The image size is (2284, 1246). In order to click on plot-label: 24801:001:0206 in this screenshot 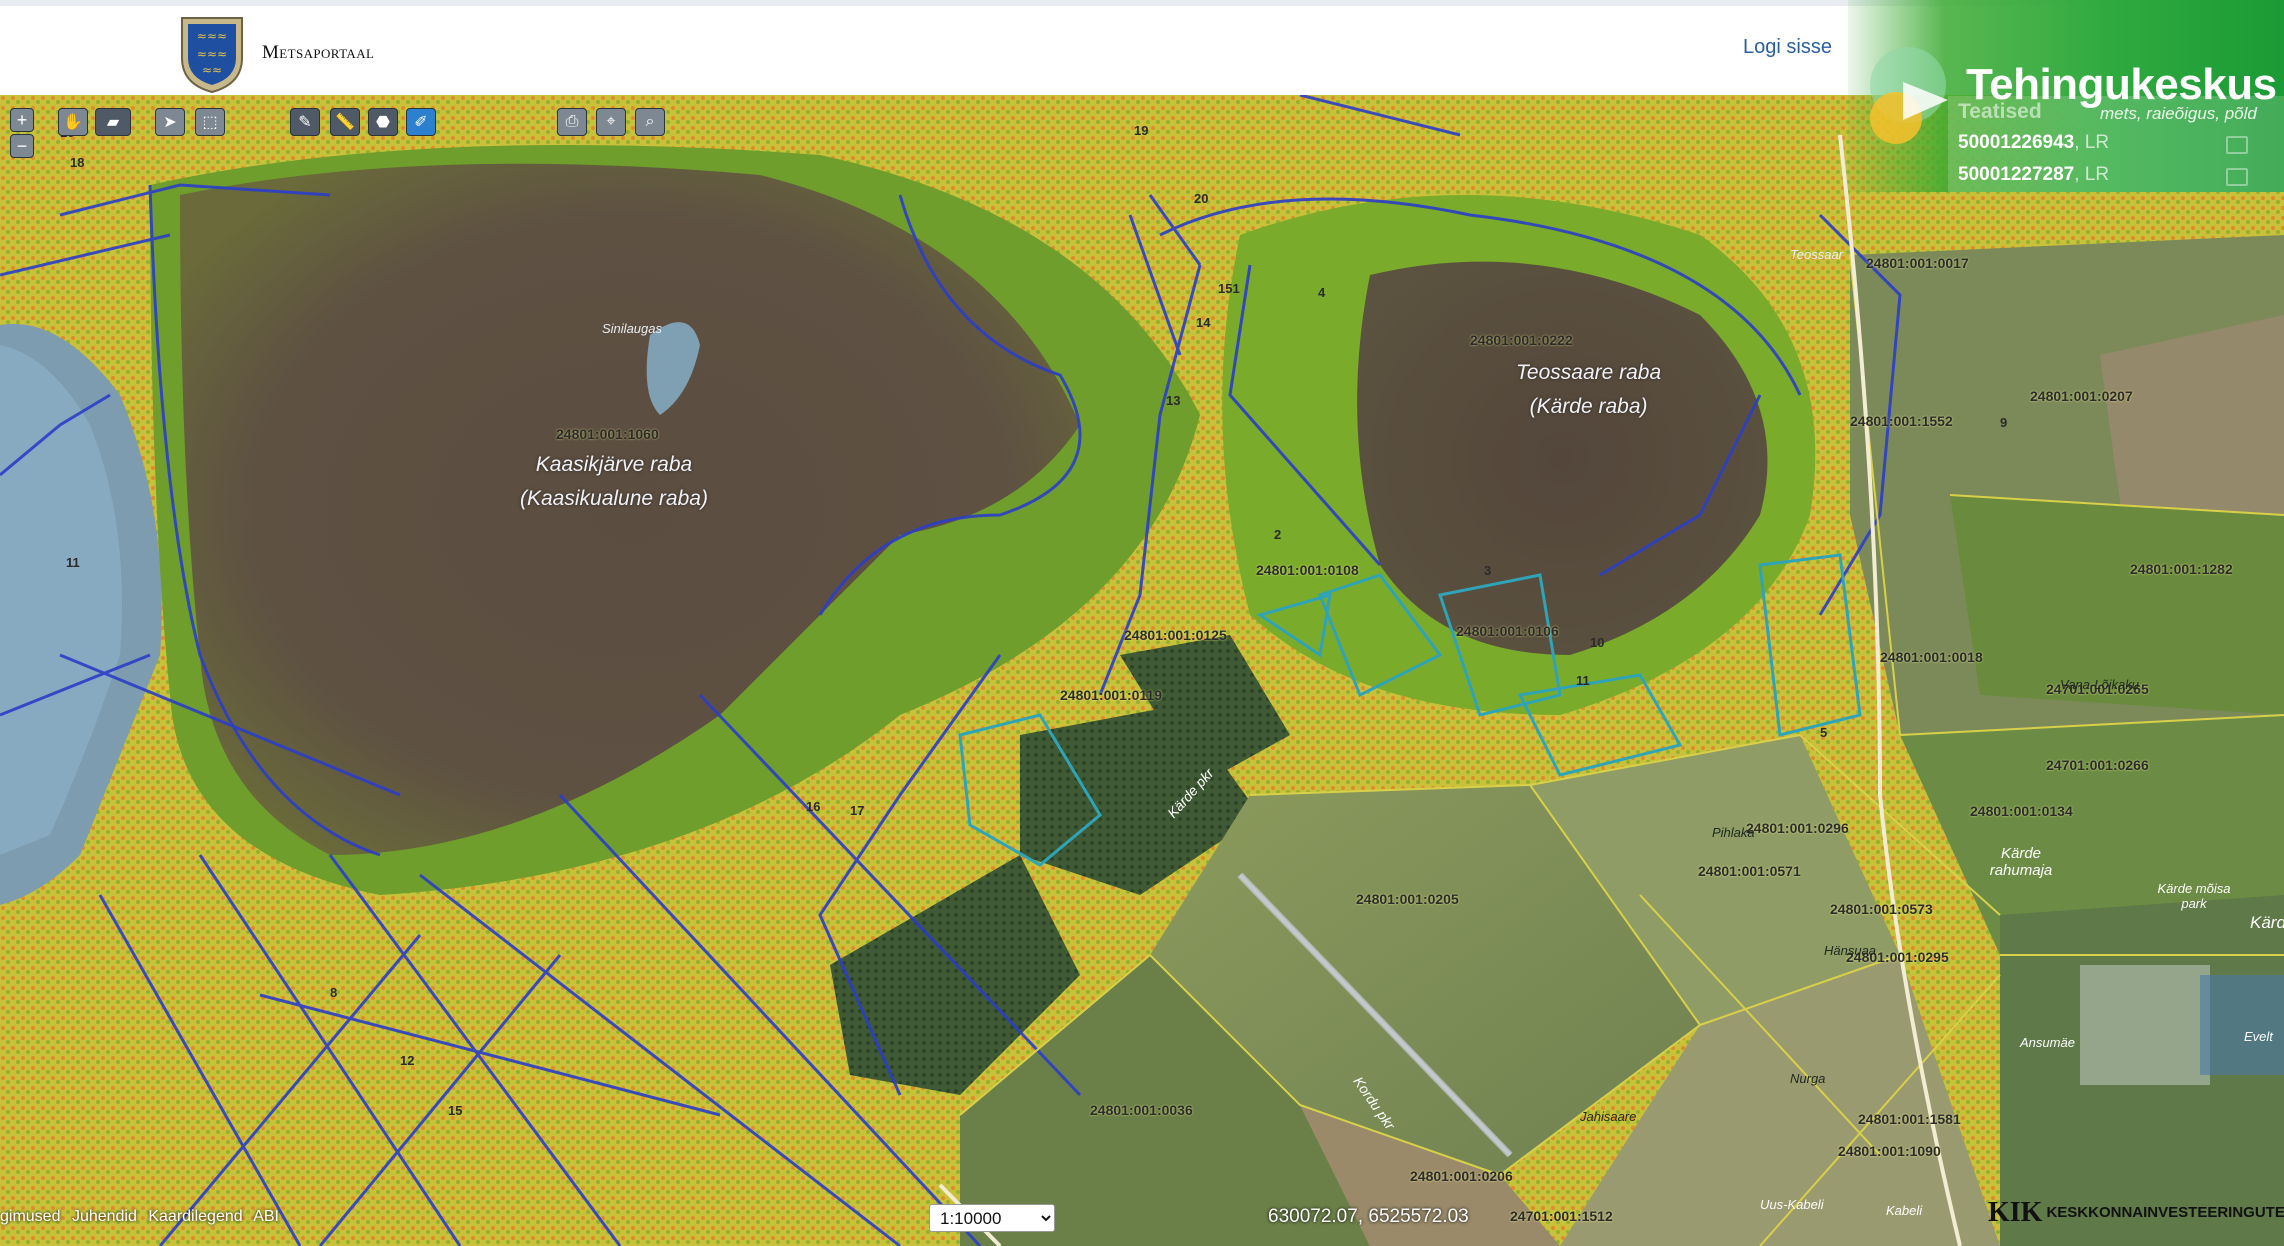, I will do `click(1461, 1176)`.